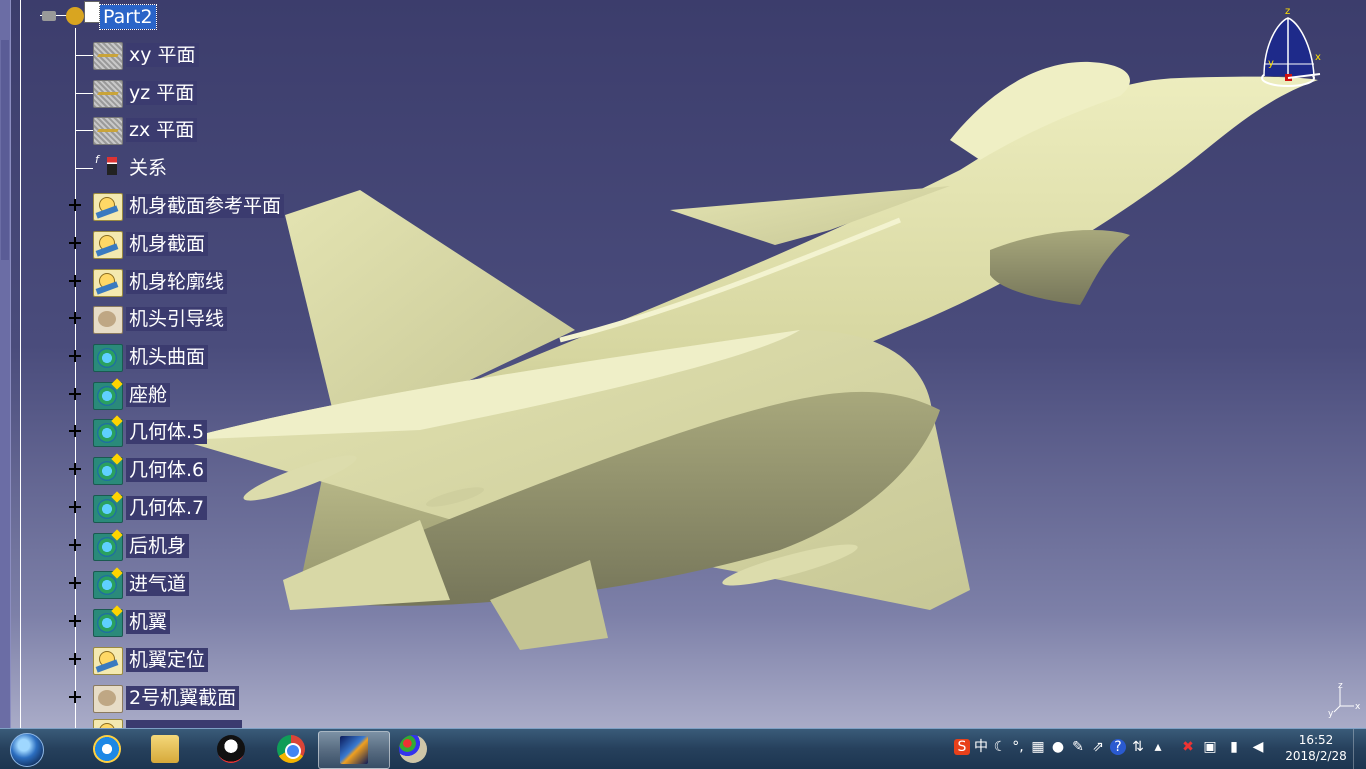 The height and width of the screenshot is (769, 1366). I want to click on tree-item-label: xy 平面, so click(162, 55).